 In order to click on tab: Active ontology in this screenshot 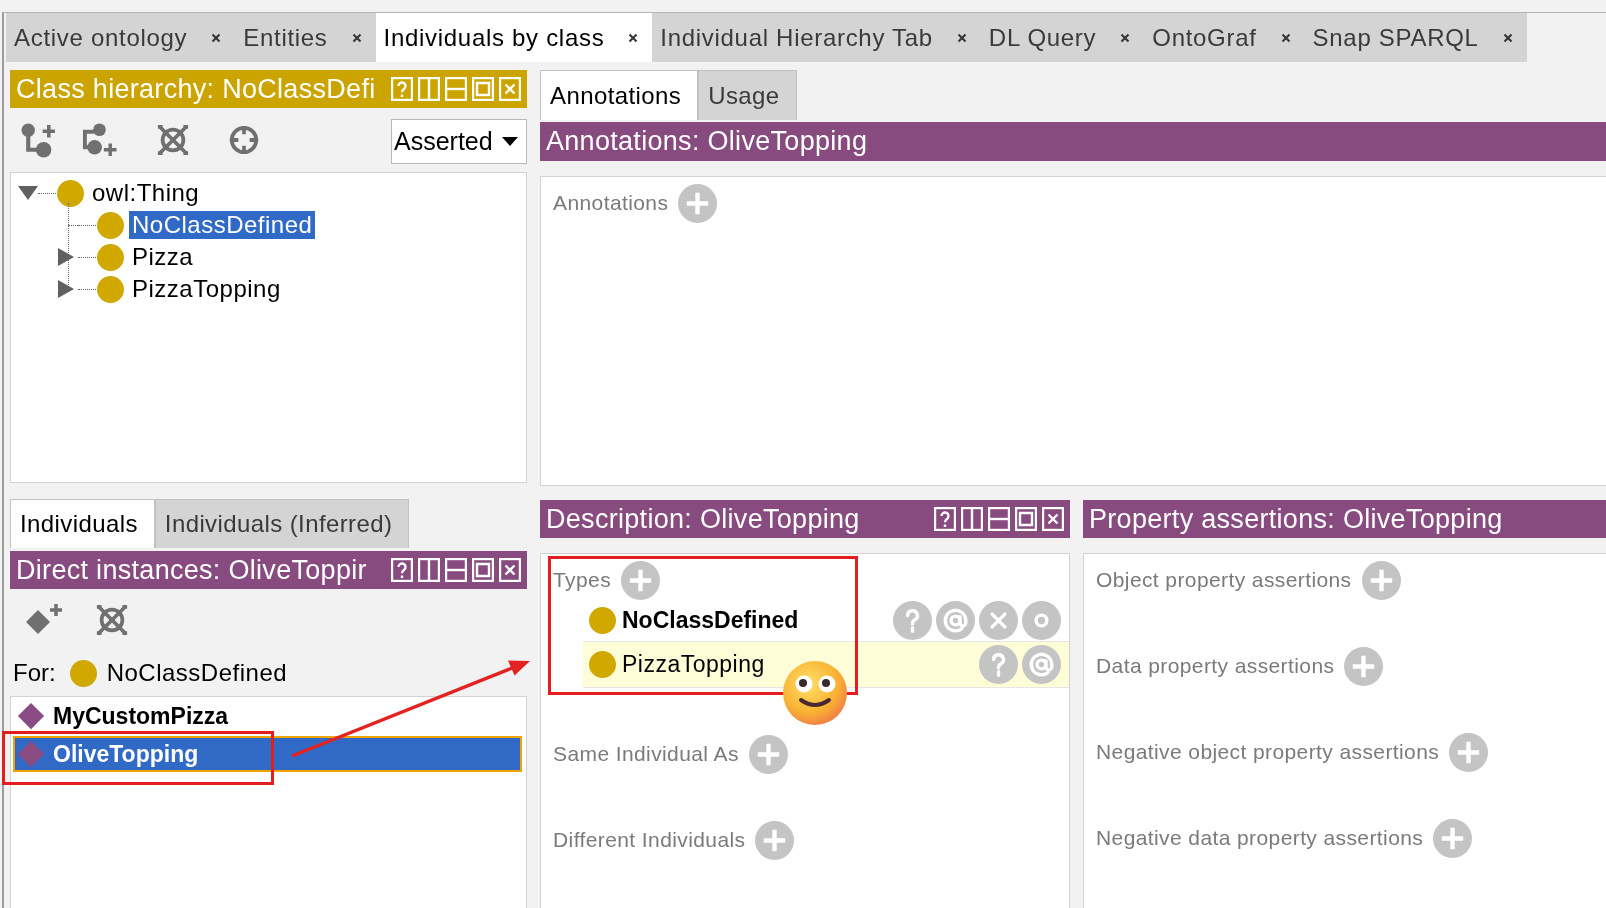, I will do `click(121, 37)`.